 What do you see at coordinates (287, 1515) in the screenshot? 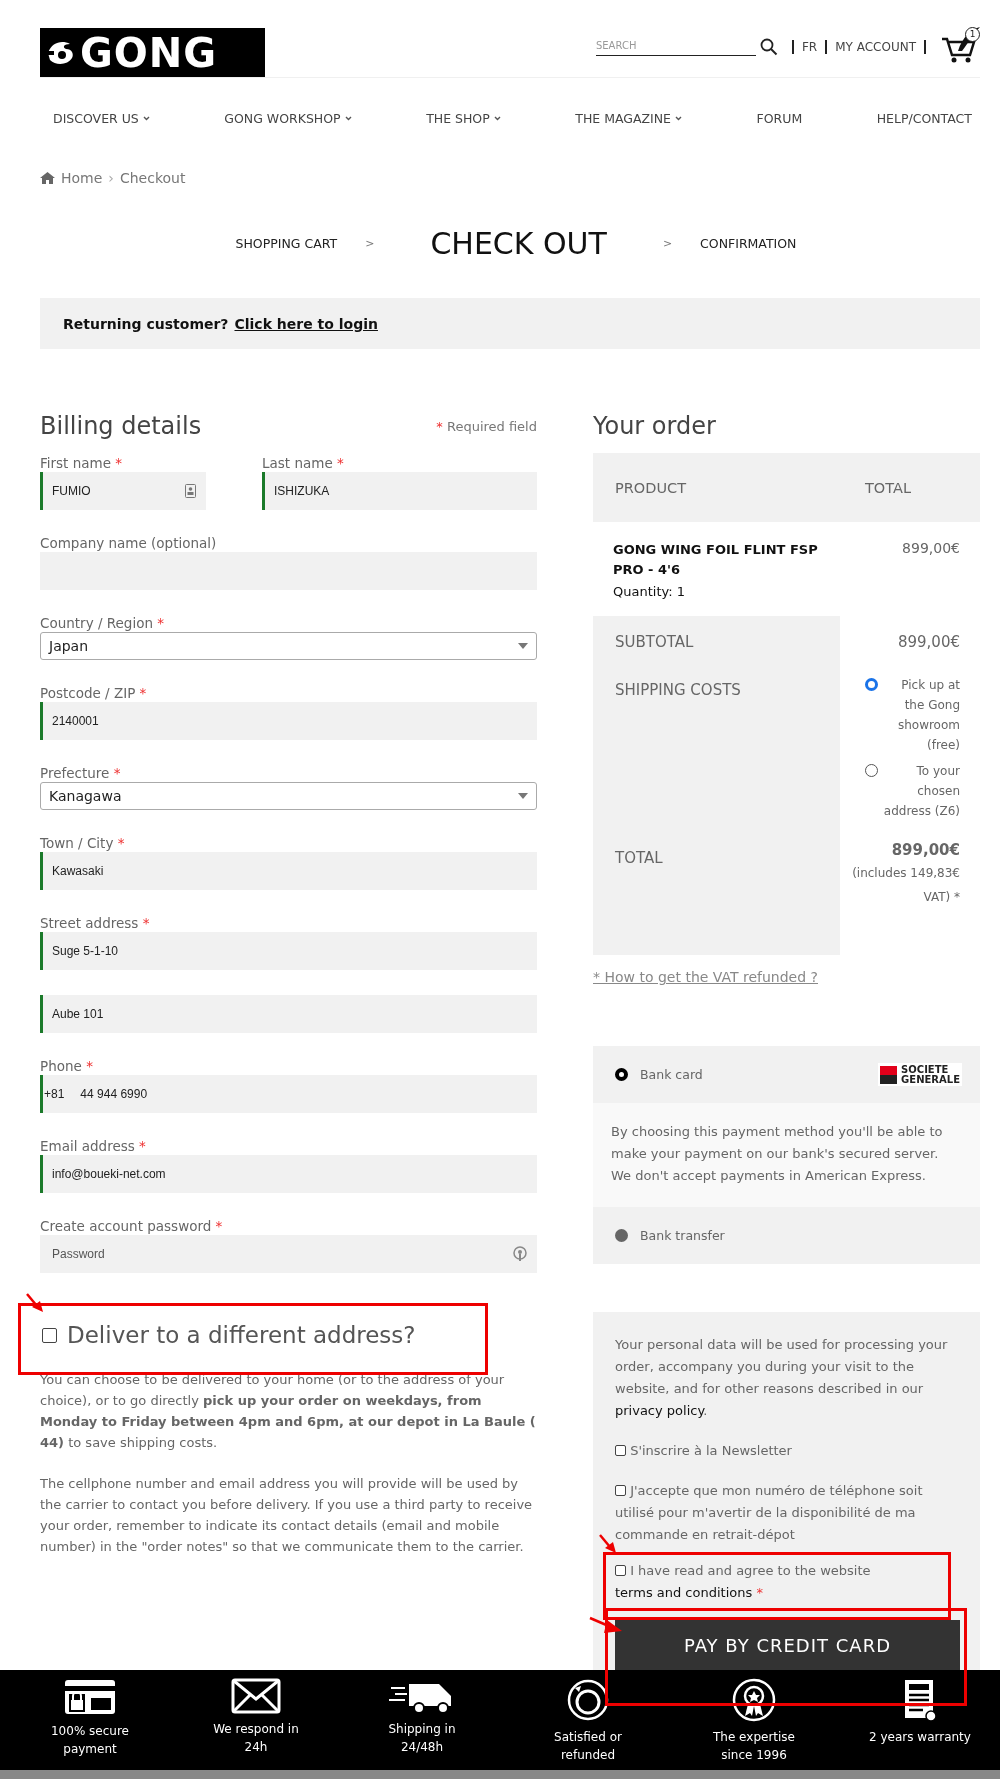
I see `info-paragraph: The cellphone number and email address you will provide will be used by the carrier to contact you before delivery. If you use a third party to receive your order, remember to indicate its contact details (email and mobile number) in the "order notes" so that we communicate them to the carrier.` at bounding box center [287, 1515].